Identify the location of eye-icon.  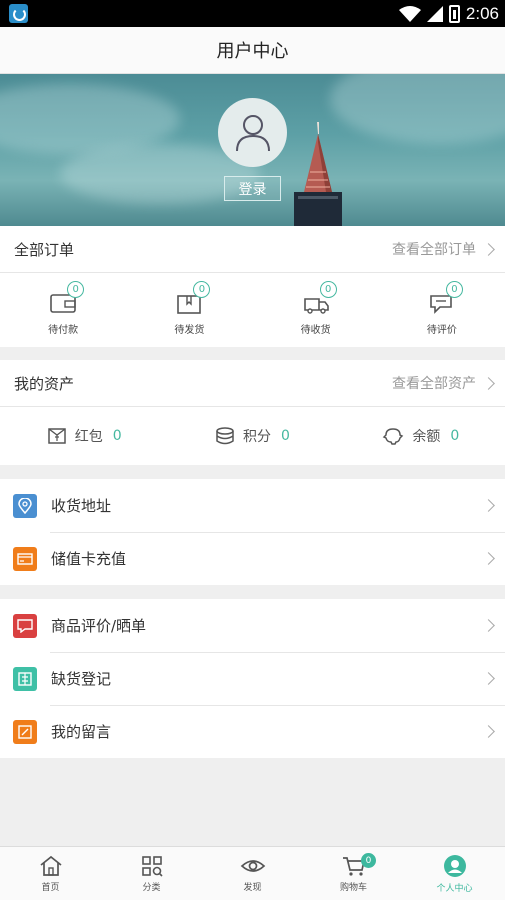
(252, 865).